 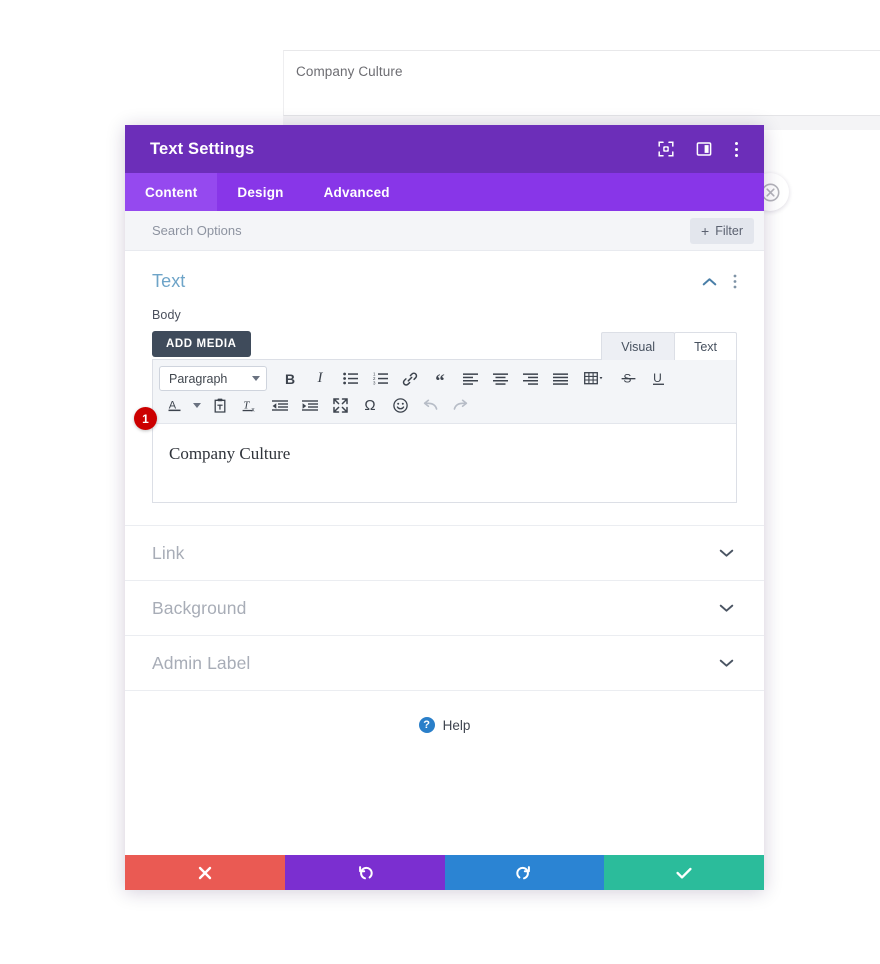 I want to click on page-title: Text Settings, so click(x=202, y=148).